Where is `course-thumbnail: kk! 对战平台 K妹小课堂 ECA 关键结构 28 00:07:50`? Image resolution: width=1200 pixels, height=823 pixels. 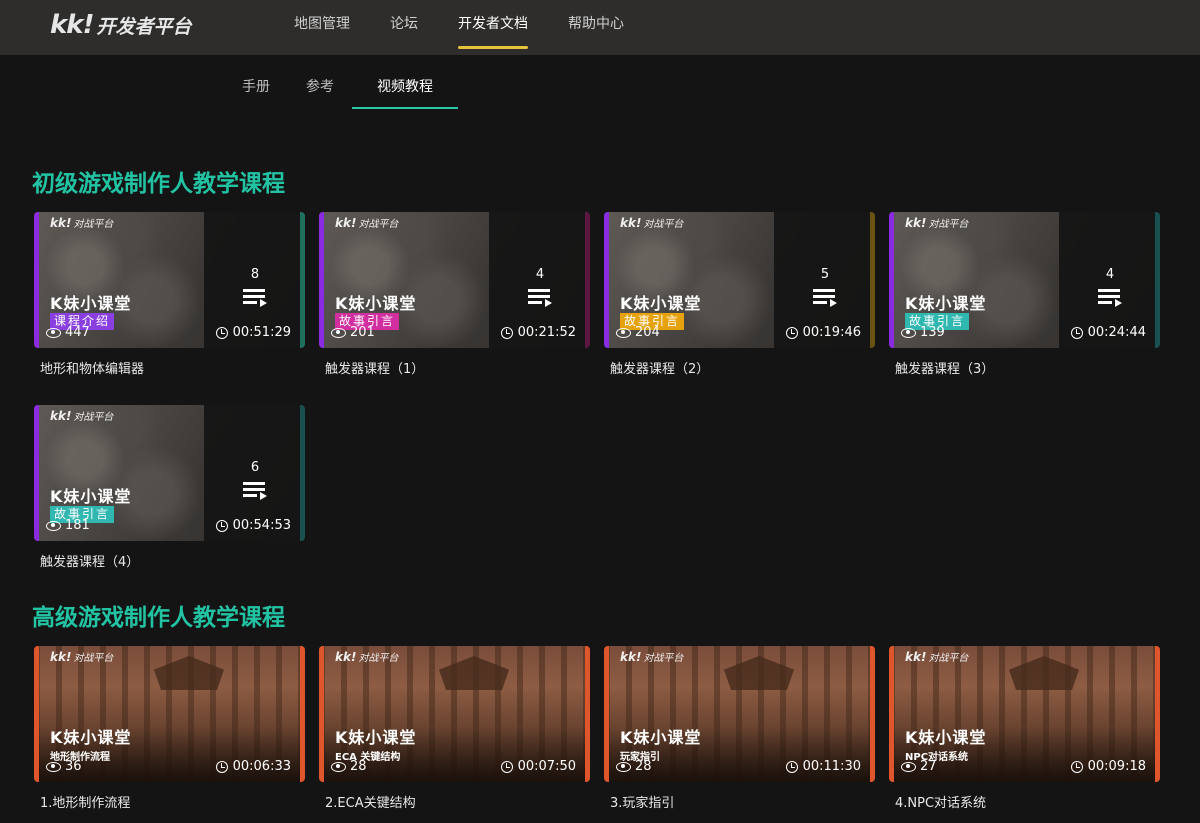
course-thumbnail: kk! 对战平台 K妹小课堂 ECA 关键结构 28 00:07:50 is located at coordinates (454, 714).